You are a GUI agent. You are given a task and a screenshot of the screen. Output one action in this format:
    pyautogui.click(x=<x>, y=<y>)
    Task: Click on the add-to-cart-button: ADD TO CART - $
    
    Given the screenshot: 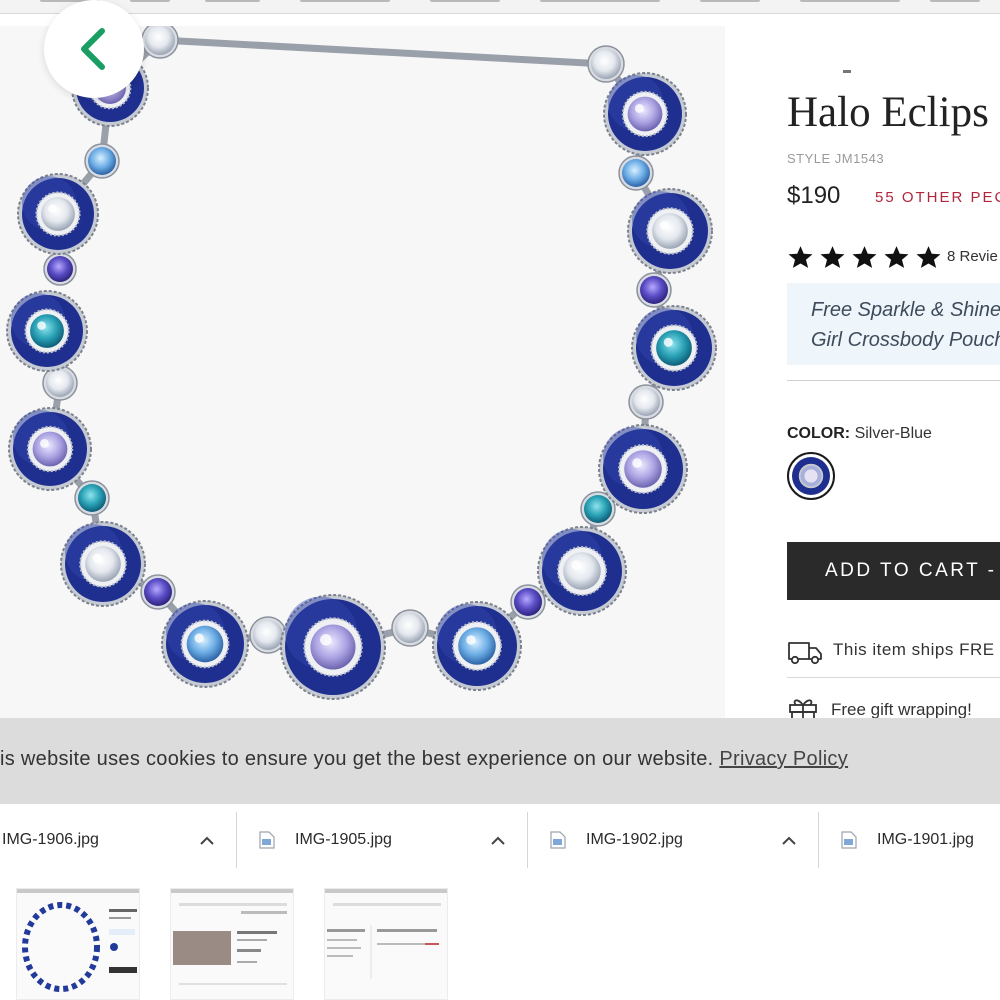 What is the action you would take?
    pyautogui.click(x=893, y=571)
    